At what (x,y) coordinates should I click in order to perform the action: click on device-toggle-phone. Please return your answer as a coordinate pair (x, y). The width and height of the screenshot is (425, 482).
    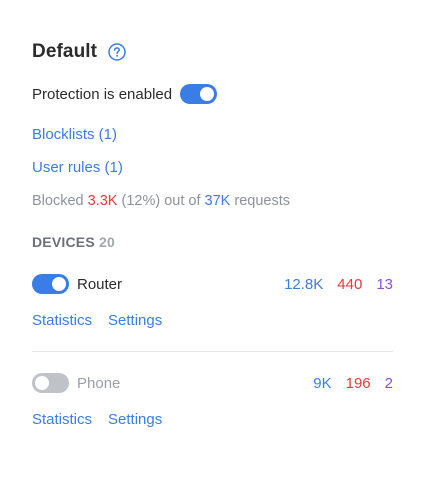
    Looking at the image, I should click on (50, 383).